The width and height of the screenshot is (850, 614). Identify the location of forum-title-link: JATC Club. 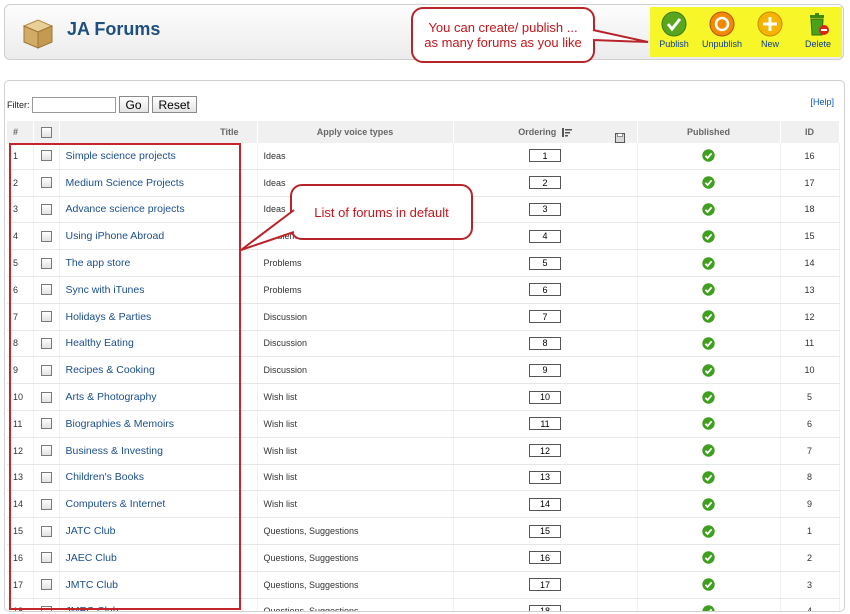
(91, 531).